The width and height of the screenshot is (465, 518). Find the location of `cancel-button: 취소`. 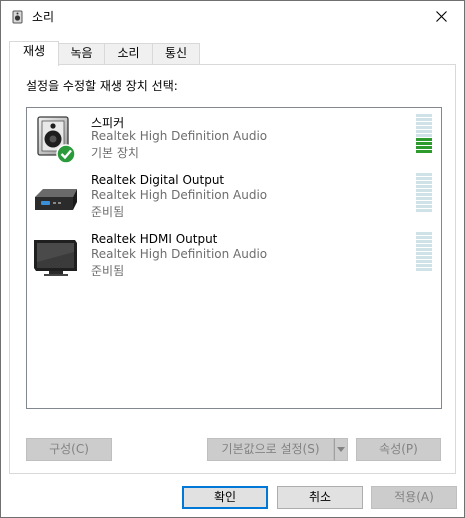

cancel-button: 취소 is located at coordinates (320, 497).